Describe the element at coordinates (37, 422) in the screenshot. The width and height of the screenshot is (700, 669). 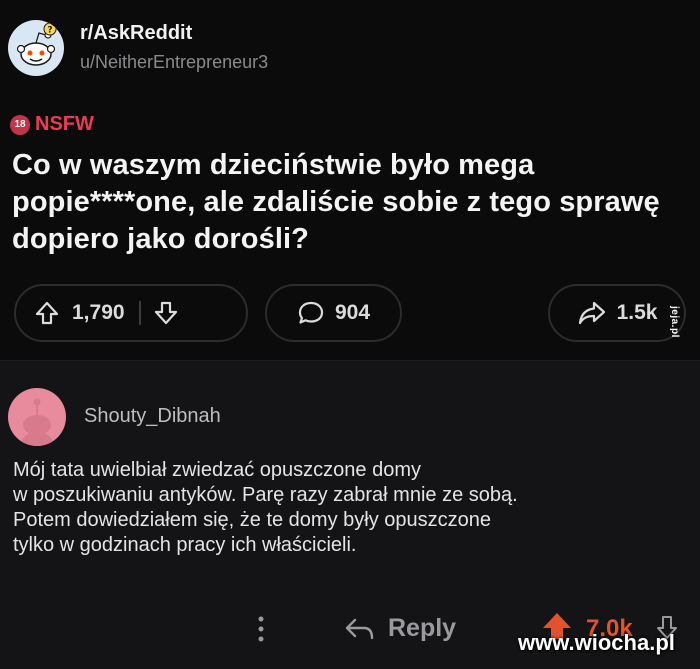
I see `snoo-avatar-icon` at that location.